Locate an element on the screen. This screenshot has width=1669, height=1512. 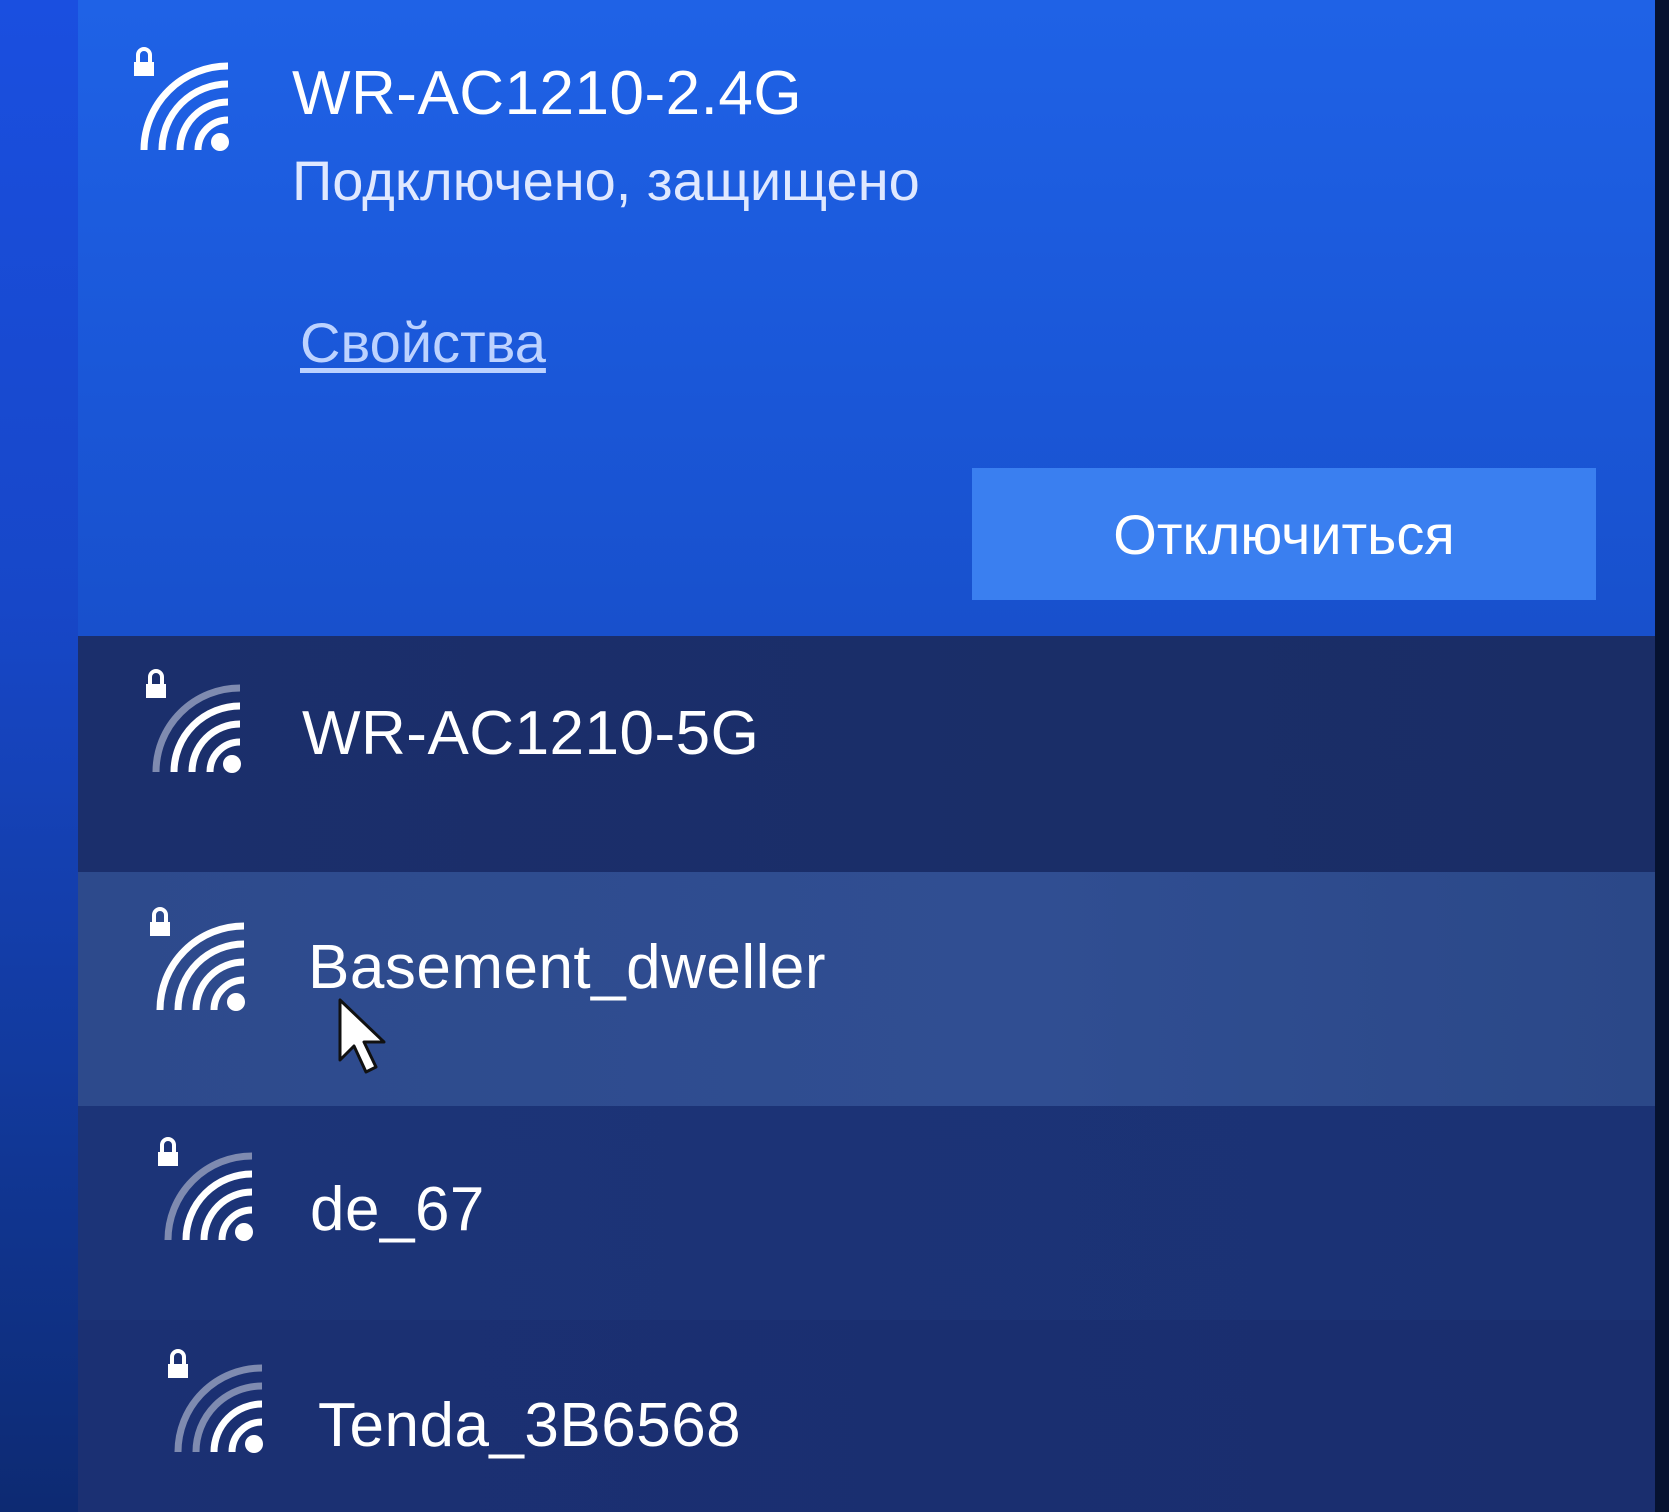
screen-bezel is located at coordinates (1662, 756).